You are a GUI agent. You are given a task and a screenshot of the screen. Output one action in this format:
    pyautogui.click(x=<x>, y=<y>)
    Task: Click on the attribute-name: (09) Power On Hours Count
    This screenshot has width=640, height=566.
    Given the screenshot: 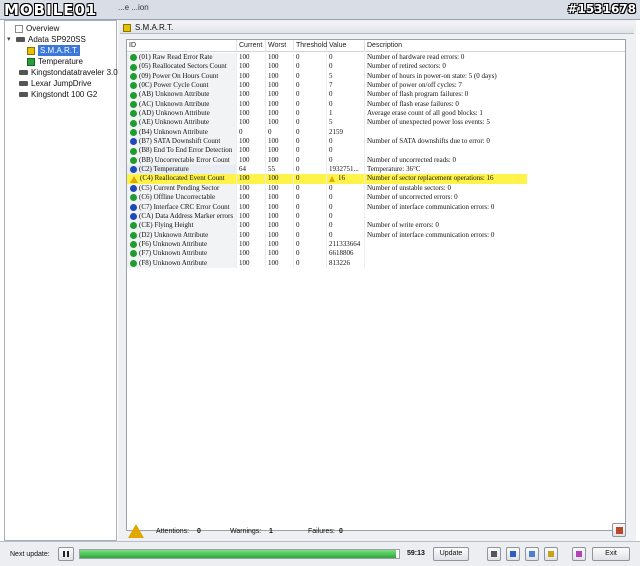 What is the action you would take?
    pyautogui.click(x=179, y=75)
    